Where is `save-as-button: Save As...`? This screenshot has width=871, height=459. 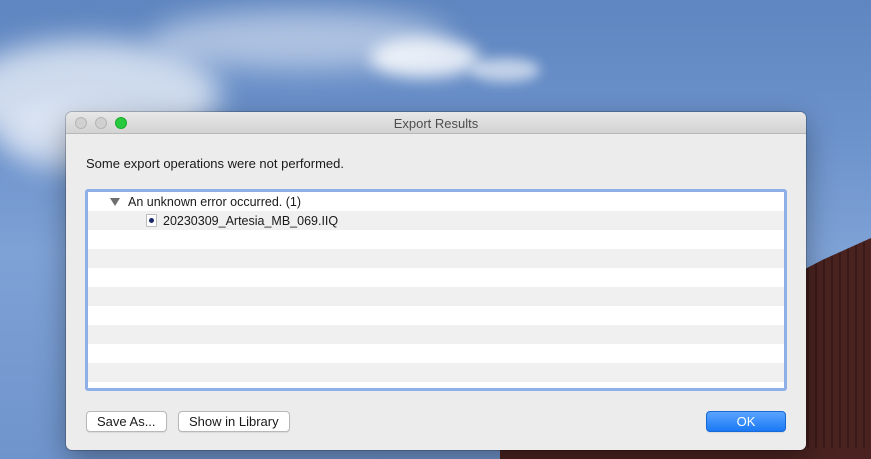
save-as-button: Save As... is located at coordinates (126, 421).